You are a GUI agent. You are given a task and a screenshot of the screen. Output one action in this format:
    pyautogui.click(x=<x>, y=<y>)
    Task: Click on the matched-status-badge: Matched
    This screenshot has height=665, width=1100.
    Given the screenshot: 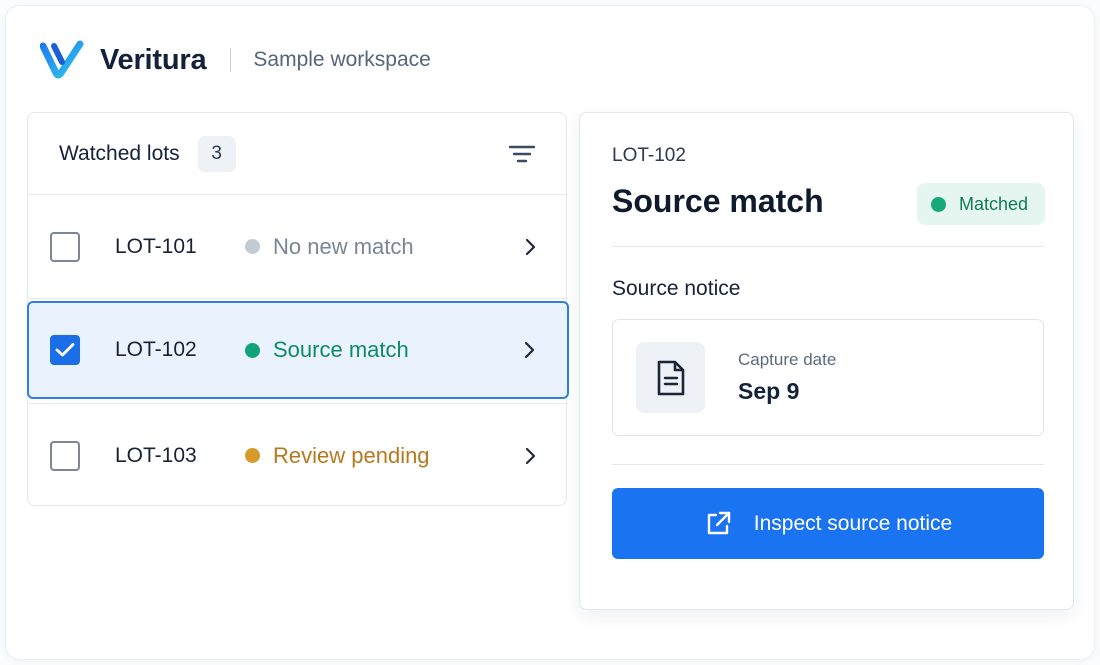 What is the action you would take?
    pyautogui.click(x=981, y=204)
    